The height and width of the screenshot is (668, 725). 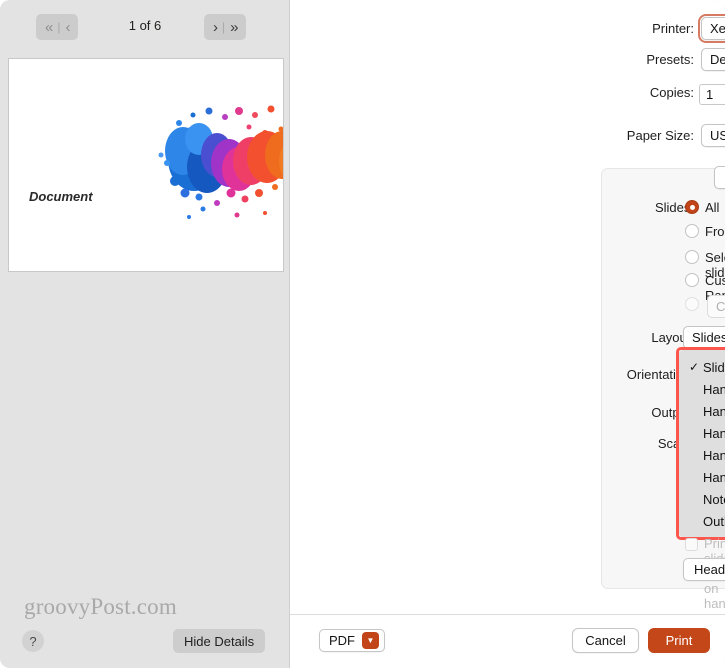 I want to click on layout-select: Slides ▲▼, so click(x=704, y=337).